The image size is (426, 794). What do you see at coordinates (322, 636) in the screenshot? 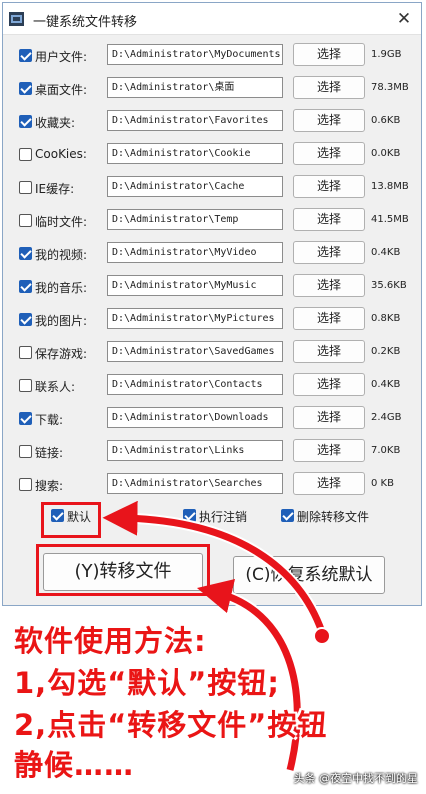
I see `arrow-tail-dot` at bounding box center [322, 636].